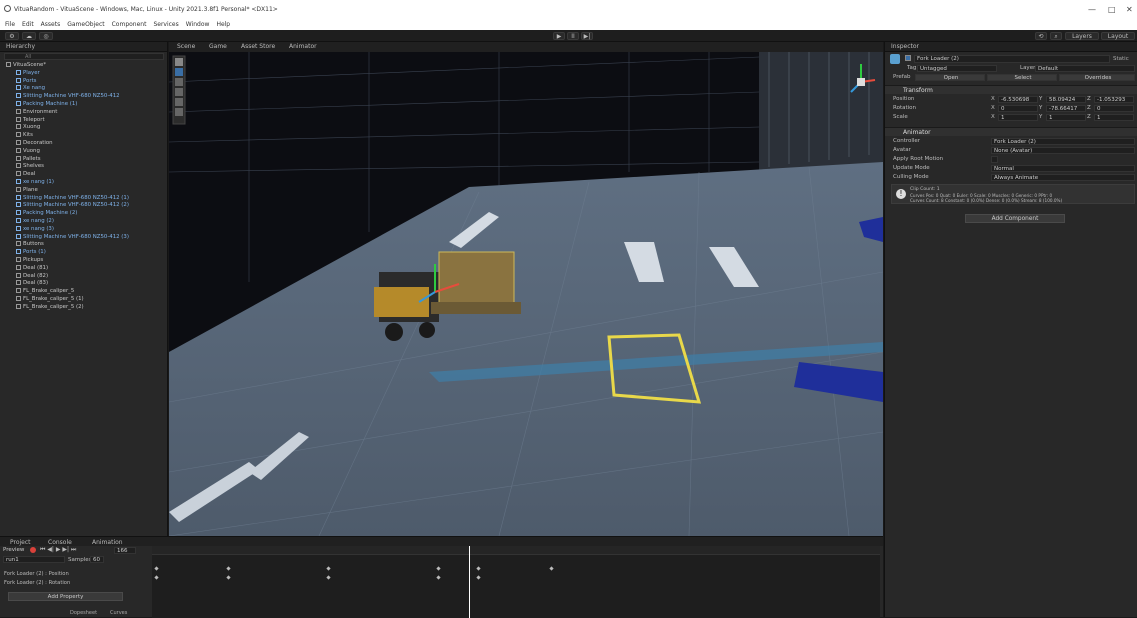 Image resolution: width=1137 pixels, height=618 pixels. I want to click on tab-project: Project, so click(20, 542).